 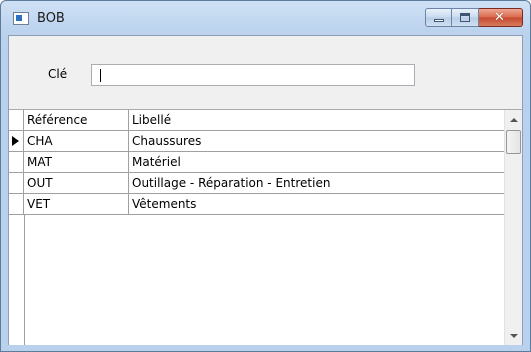 I want to click on cle-label: Clé, so click(x=58, y=74).